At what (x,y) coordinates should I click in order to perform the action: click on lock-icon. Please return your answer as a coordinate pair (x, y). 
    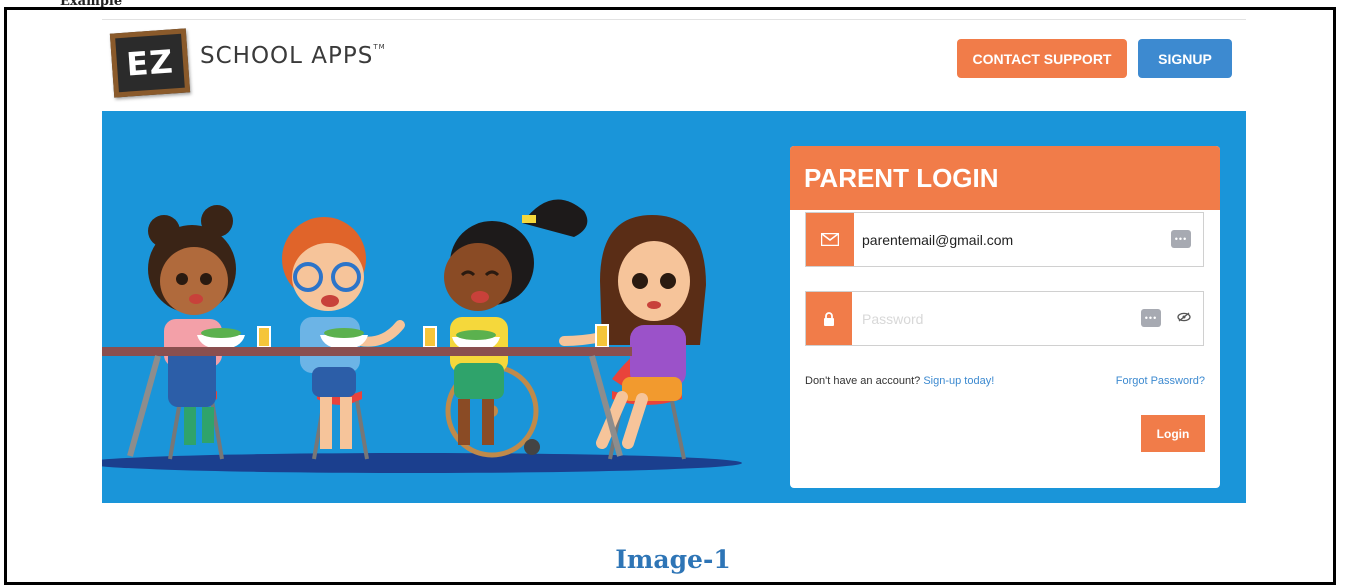
    Looking at the image, I should click on (829, 318).